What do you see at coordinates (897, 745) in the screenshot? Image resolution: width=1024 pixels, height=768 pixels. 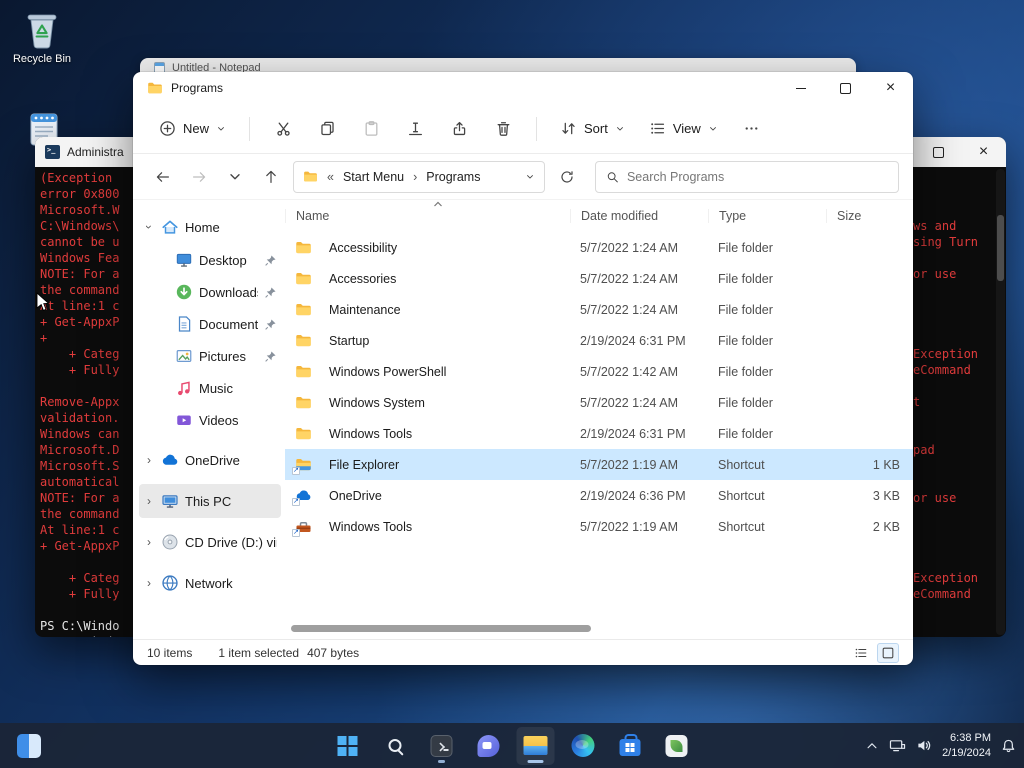 I see `network-icon` at bounding box center [897, 745].